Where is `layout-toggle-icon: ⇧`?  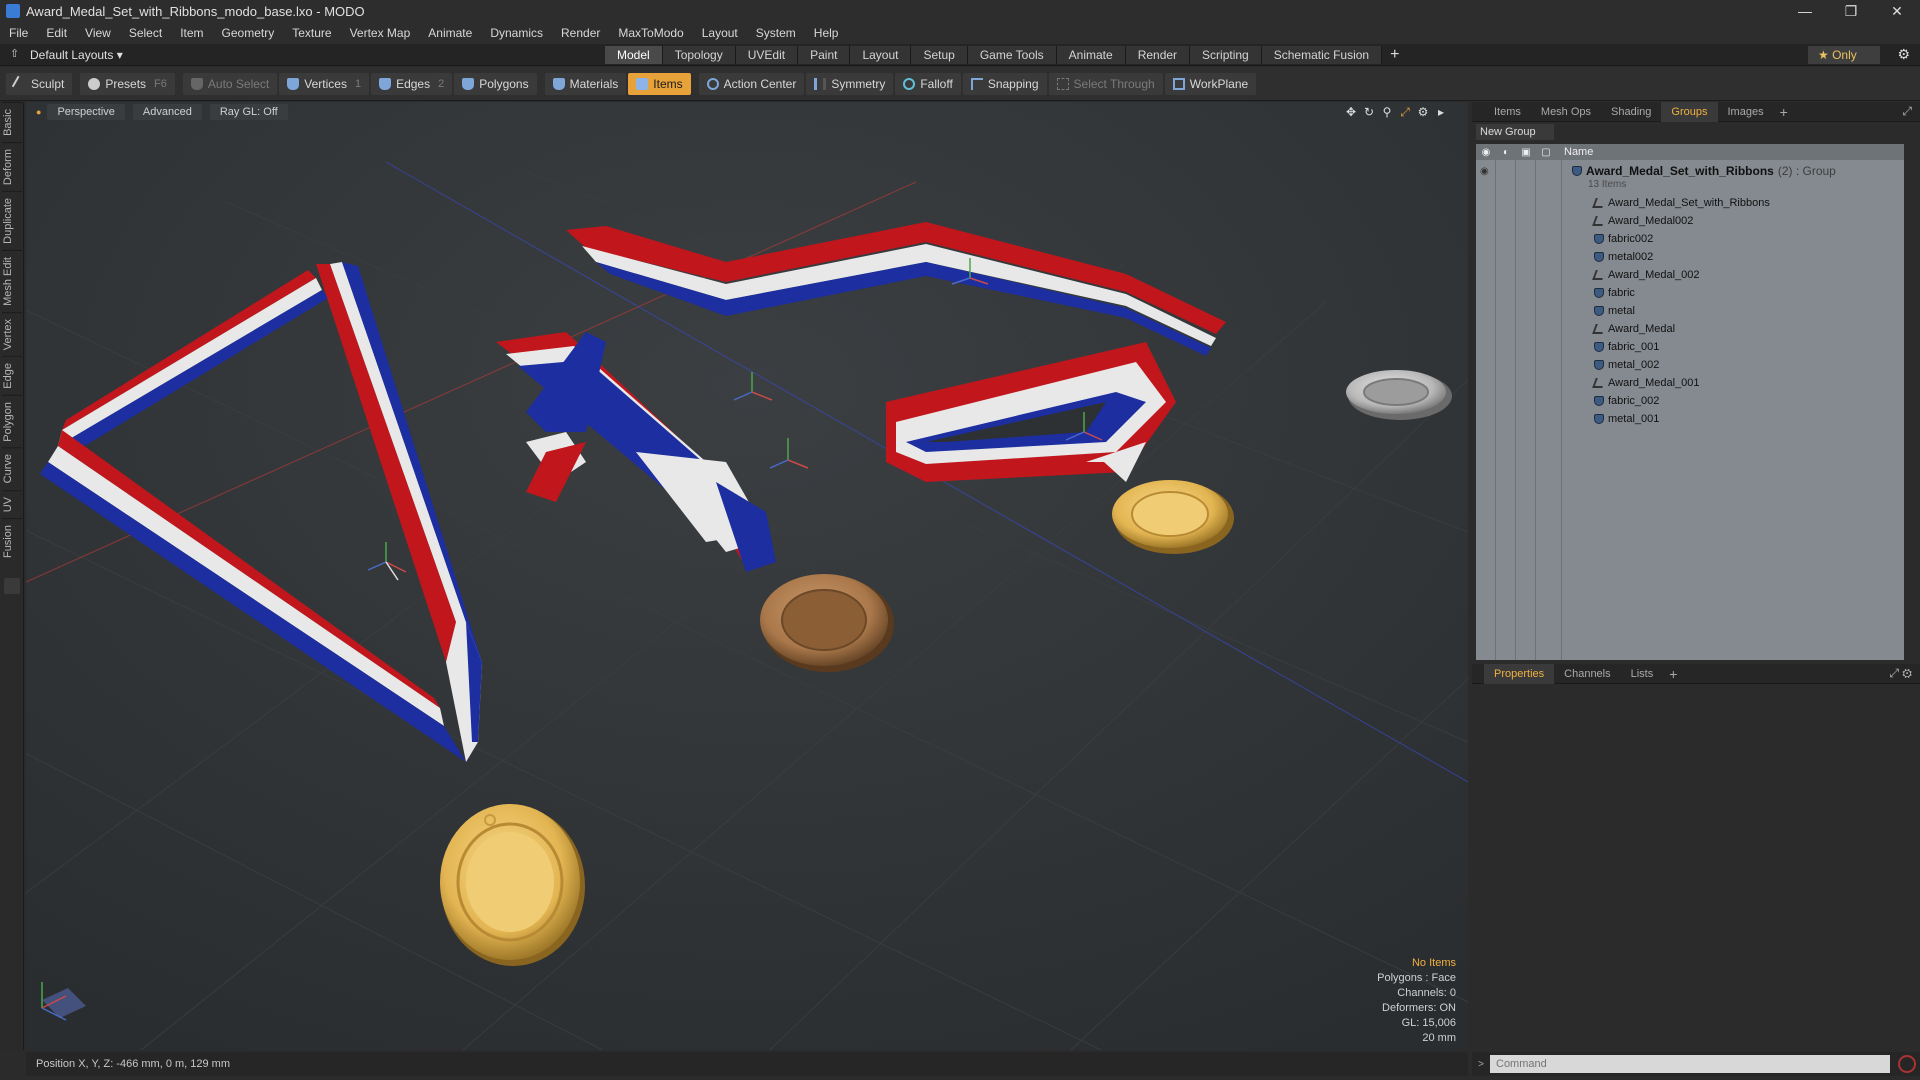 layout-toggle-icon: ⇧ is located at coordinates (14, 53).